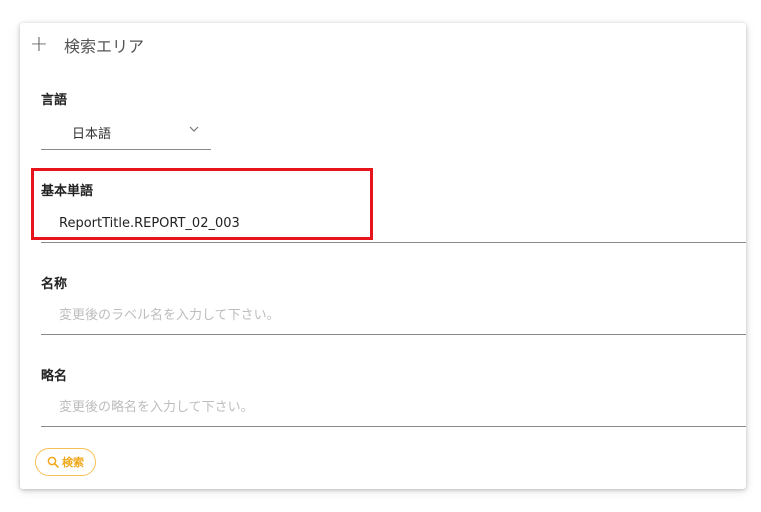 The height and width of the screenshot is (512, 761). I want to click on short-name-input, so click(390, 407).